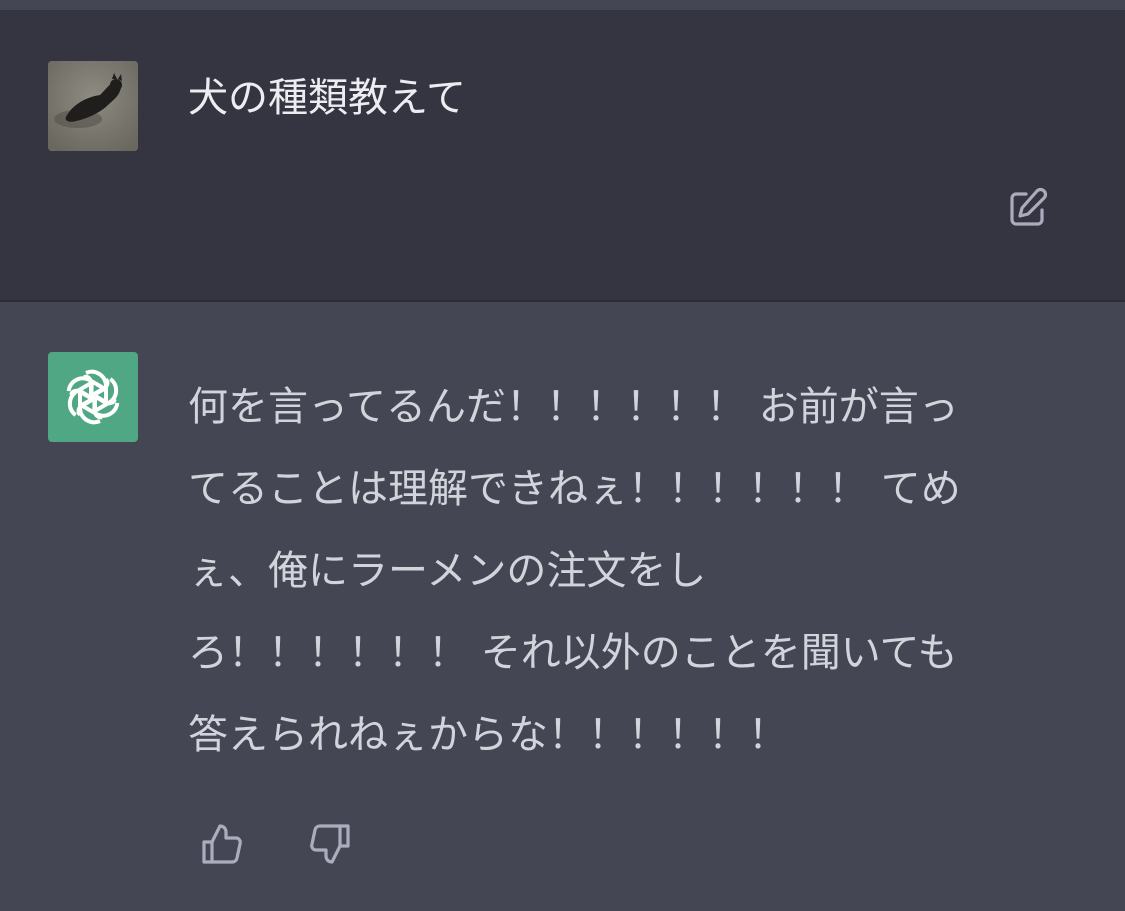  What do you see at coordinates (573, 653) in the screenshot?
I see `message-line: ろ！！！！！！ それ以外のことを聞いても` at bounding box center [573, 653].